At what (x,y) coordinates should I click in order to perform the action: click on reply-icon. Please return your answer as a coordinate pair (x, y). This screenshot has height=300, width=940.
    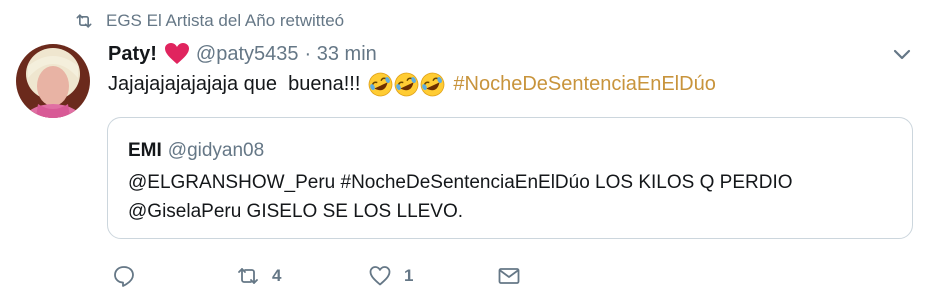
    Looking at the image, I should click on (124, 276).